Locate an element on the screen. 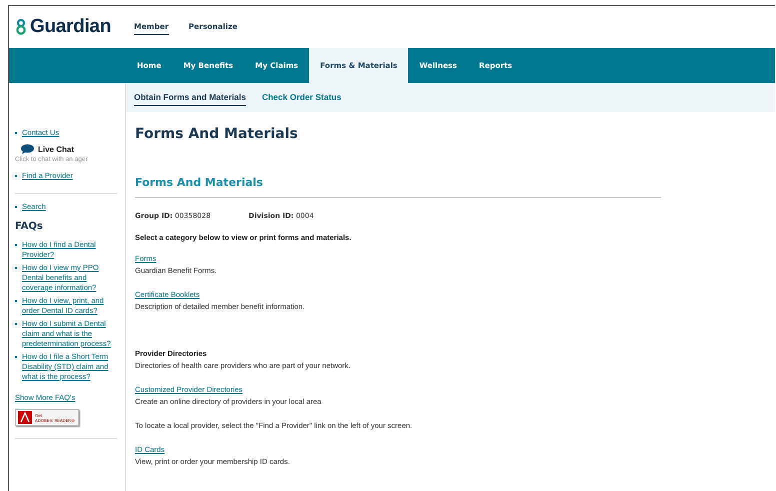  logo-icon is located at coordinates (21, 27).